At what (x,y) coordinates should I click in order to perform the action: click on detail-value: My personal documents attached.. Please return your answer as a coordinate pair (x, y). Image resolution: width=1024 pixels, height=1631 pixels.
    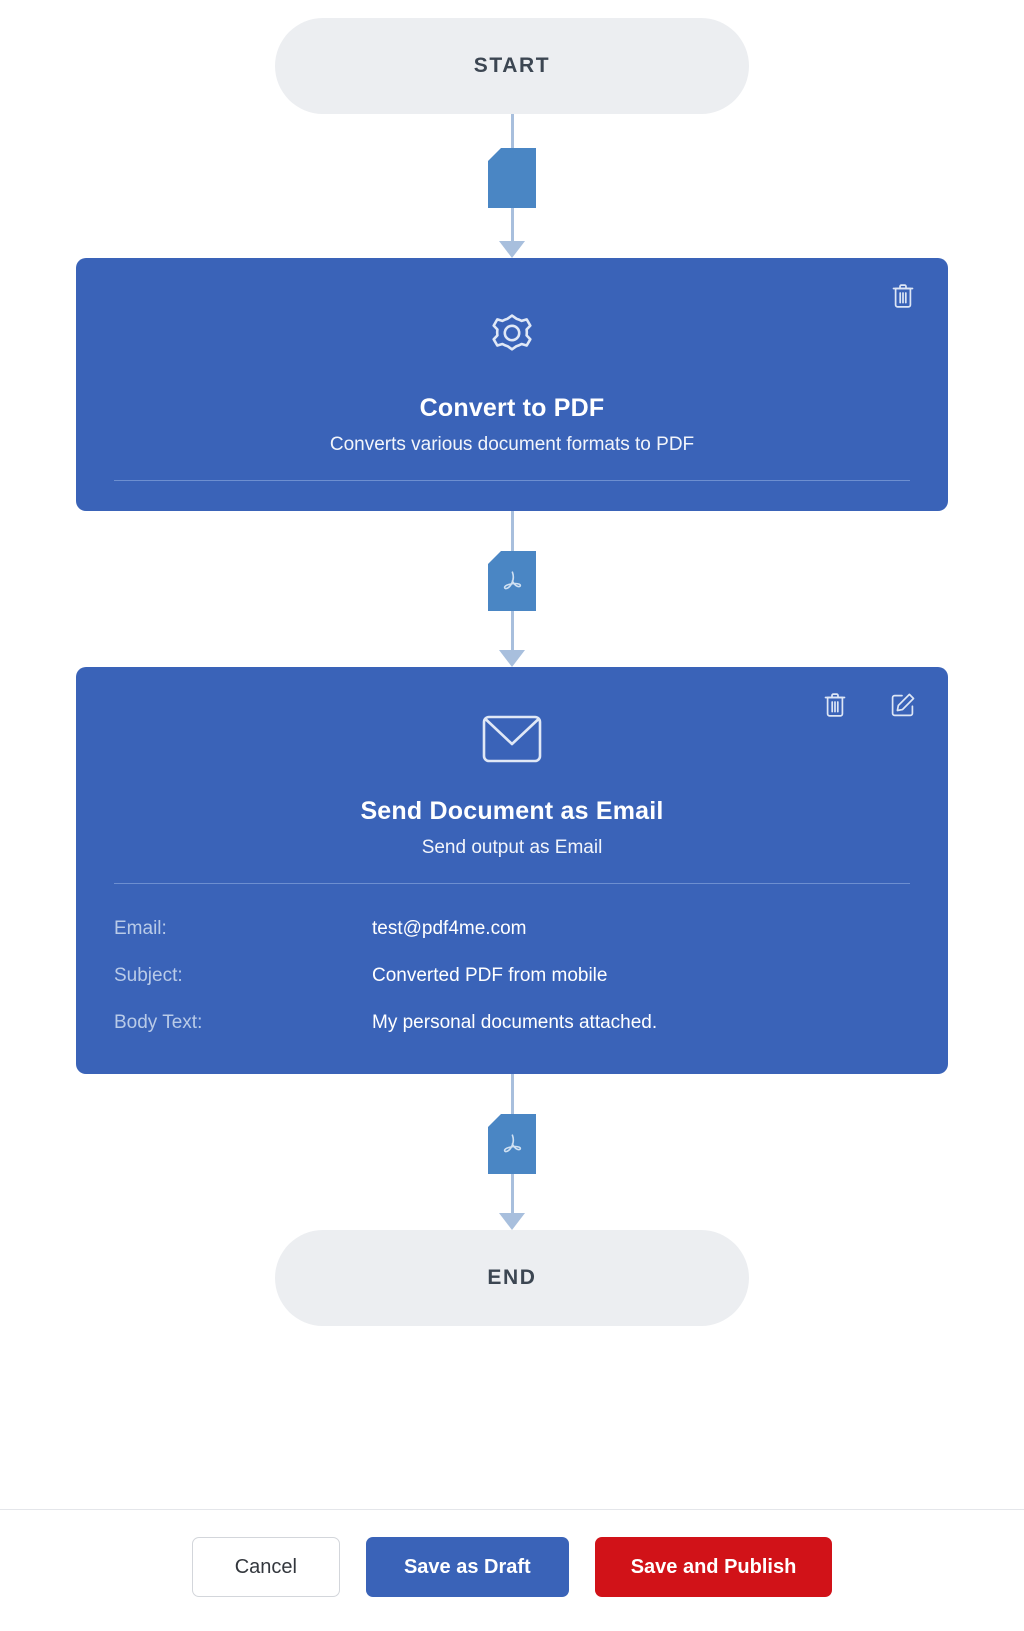
    Looking at the image, I should click on (515, 1022).